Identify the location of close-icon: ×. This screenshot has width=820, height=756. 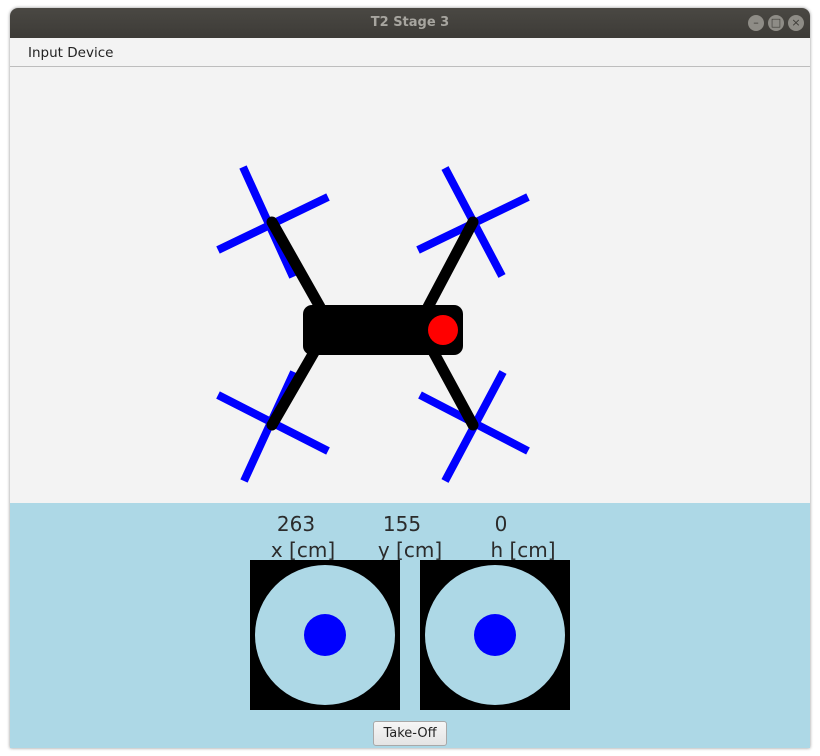
(796, 22).